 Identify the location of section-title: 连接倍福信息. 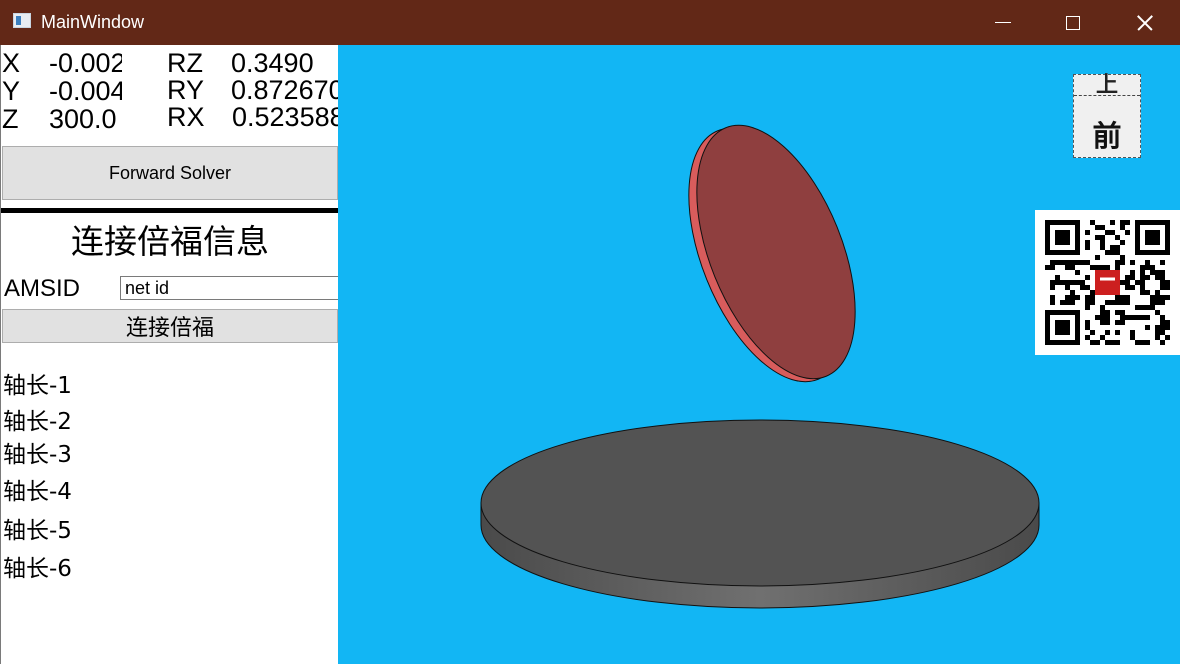
(170, 241).